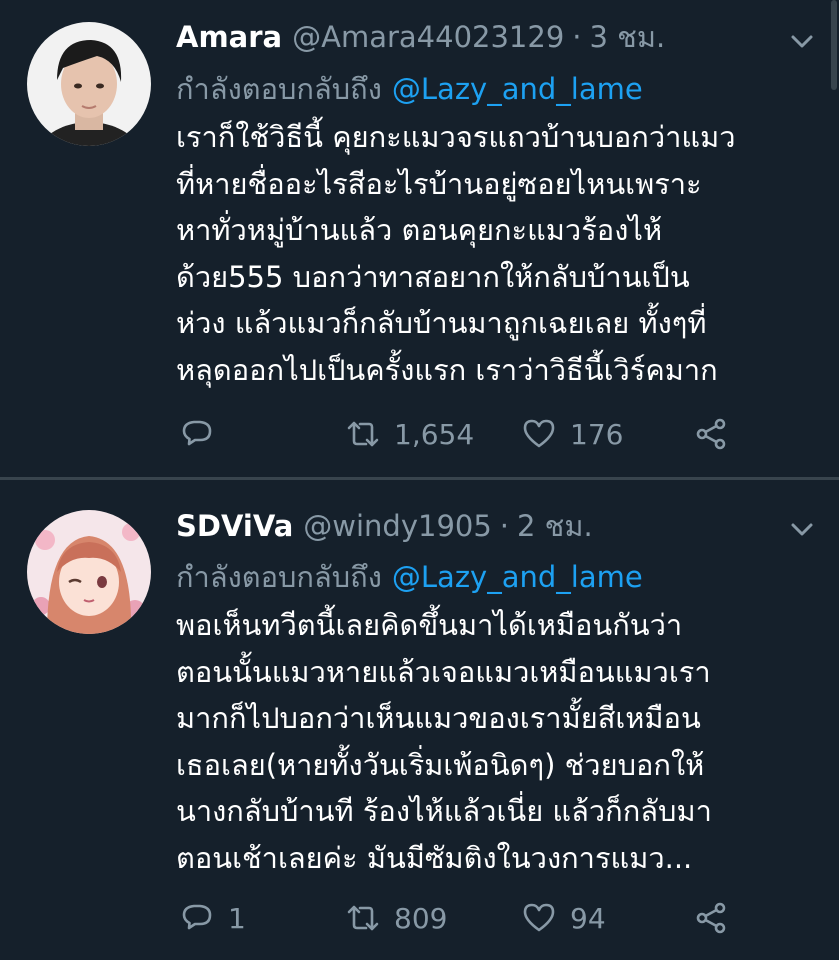 Image resolution: width=839 pixels, height=960 pixels. Describe the element at coordinates (229, 37) in the screenshot. I see `display-name: Amara` at that location.